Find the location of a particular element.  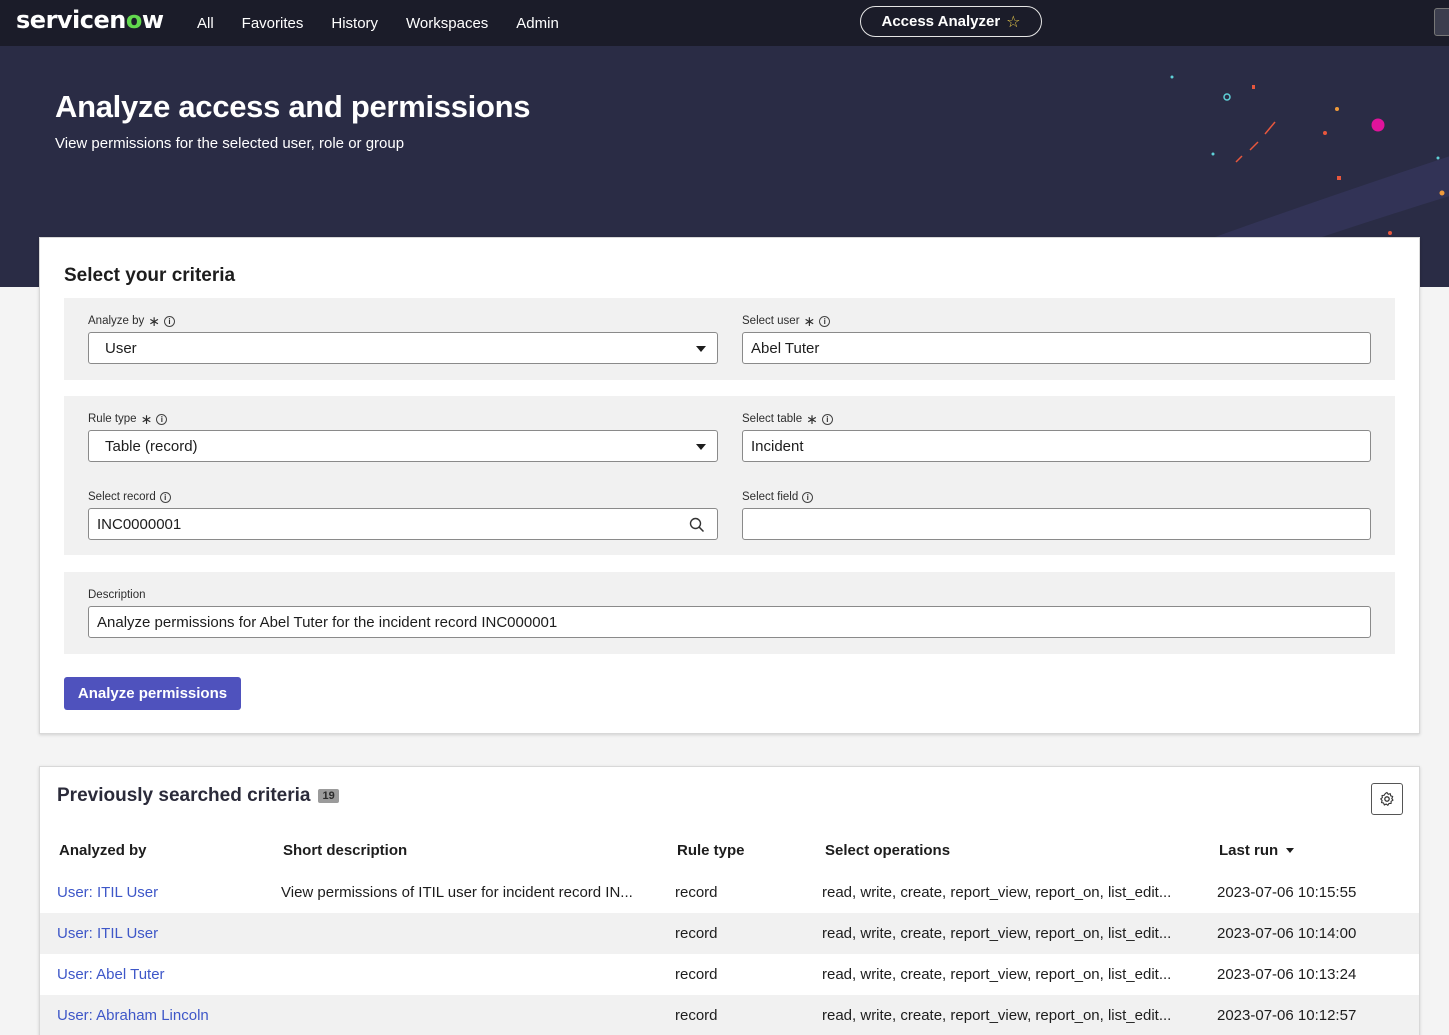

select-user-input: Abel Tuter is located at coordinates (1056, 348).